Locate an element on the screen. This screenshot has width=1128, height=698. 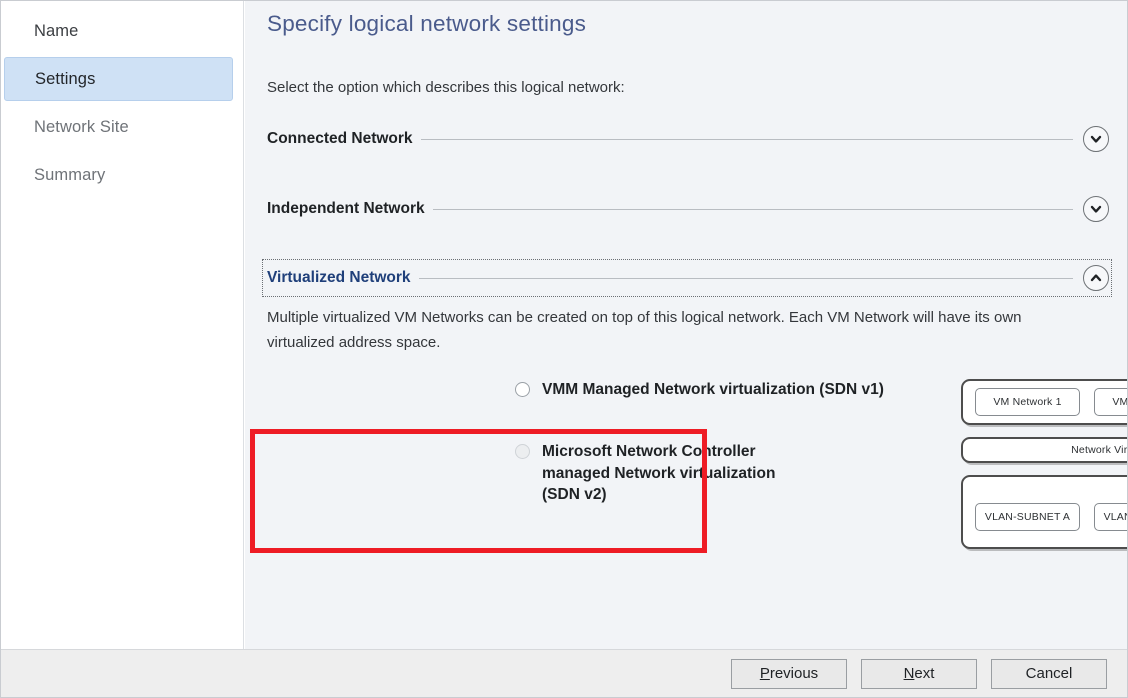
sidebar-item-label: Summary is located at coordinates (70, 174).